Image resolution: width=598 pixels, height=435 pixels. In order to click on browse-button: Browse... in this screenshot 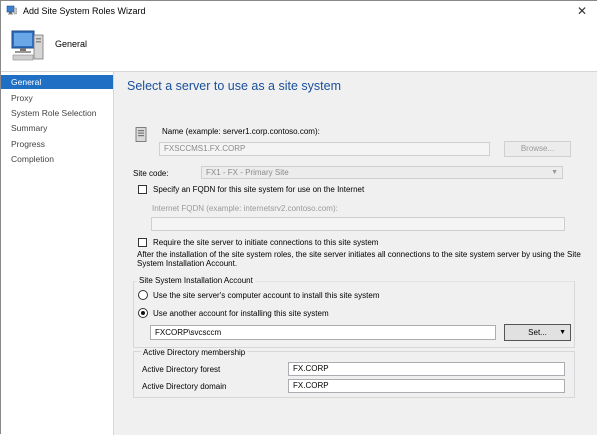, I will do `click(537, 149)`.